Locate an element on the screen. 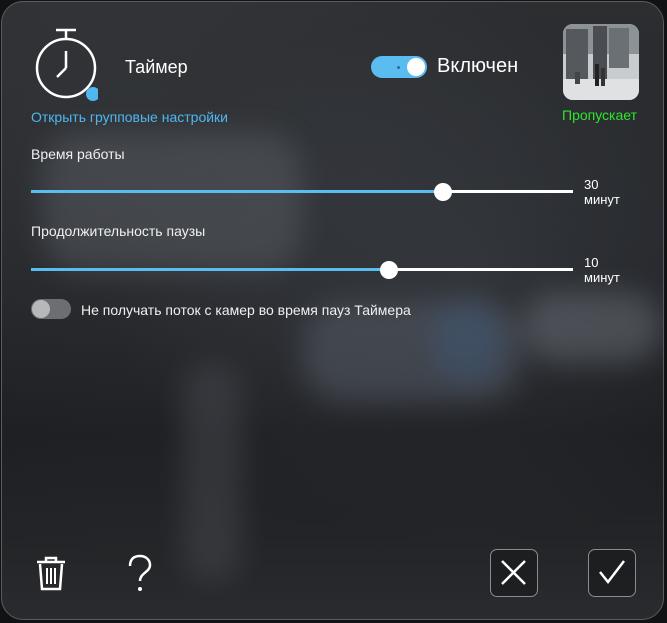  pause-duration-unit: минут is located at coordinates (602, 277).